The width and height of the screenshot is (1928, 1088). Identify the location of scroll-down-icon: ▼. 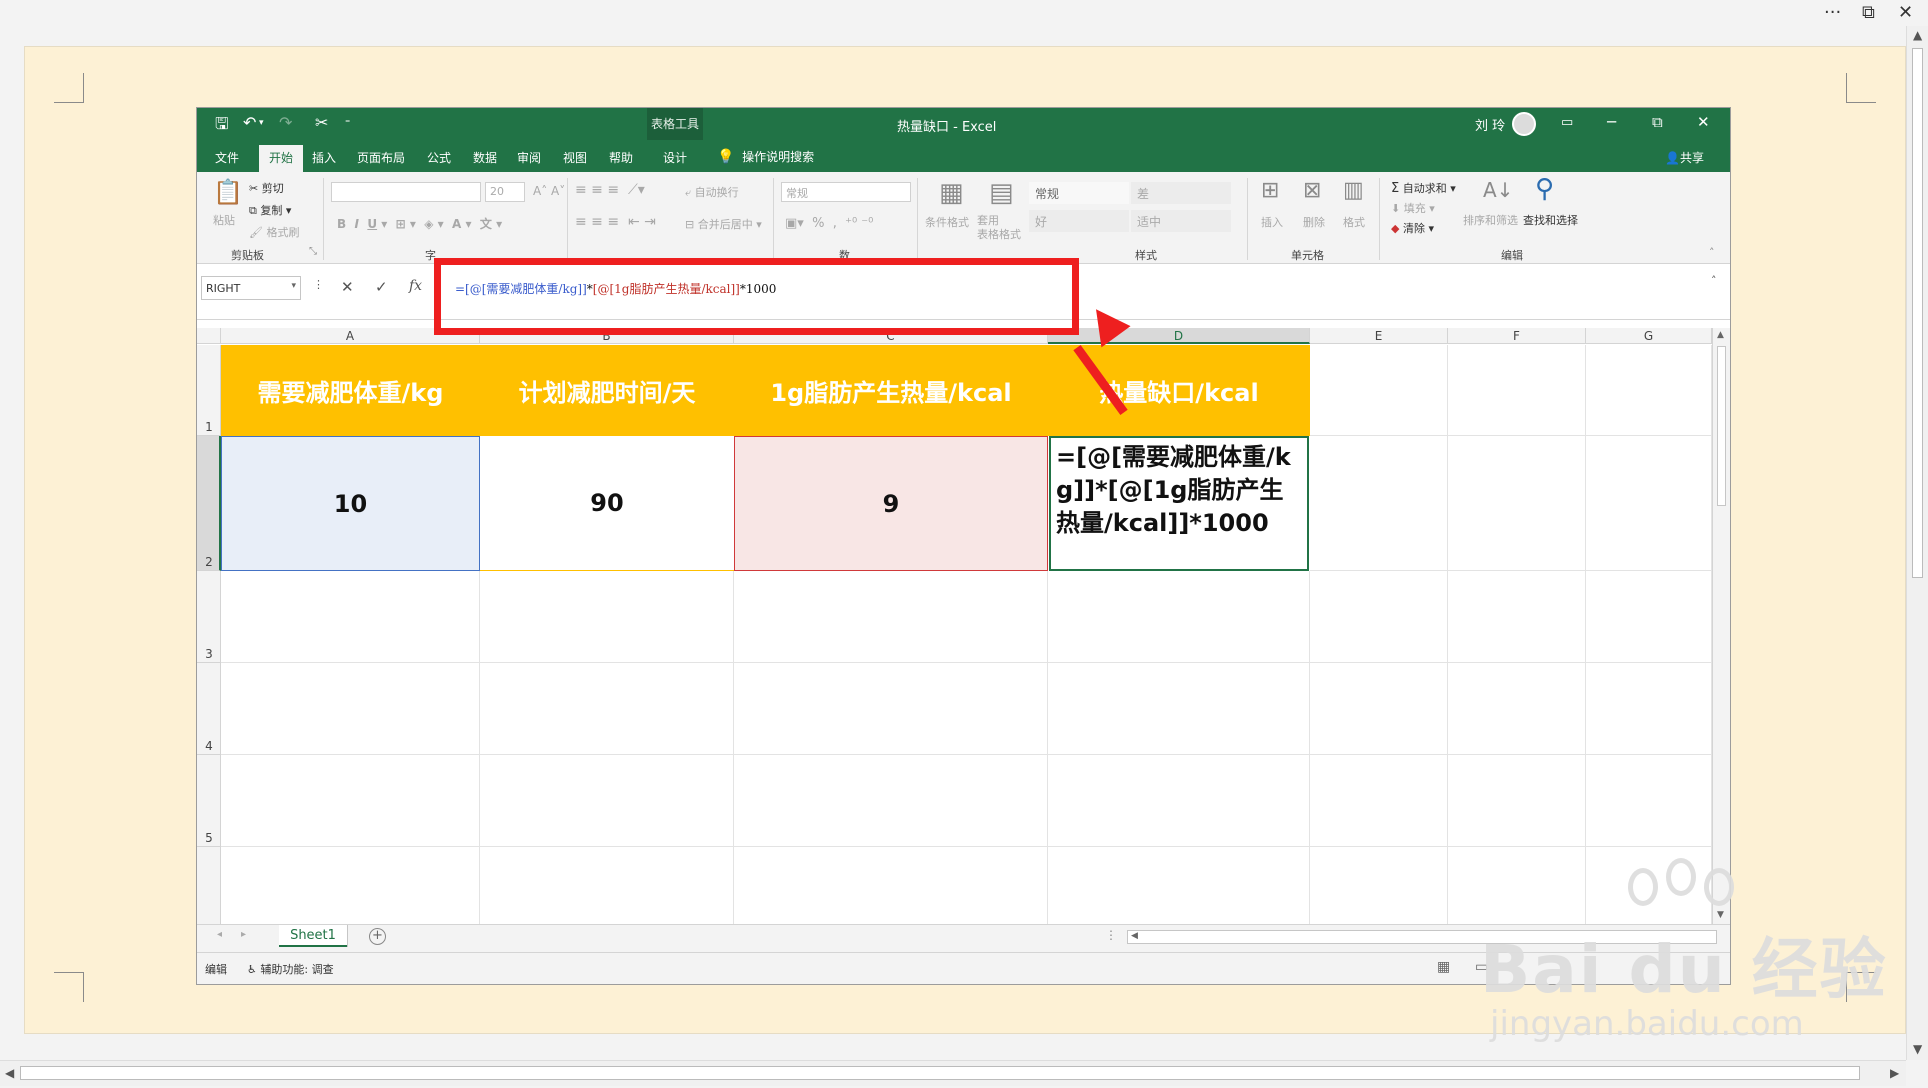
(1917, 1049).